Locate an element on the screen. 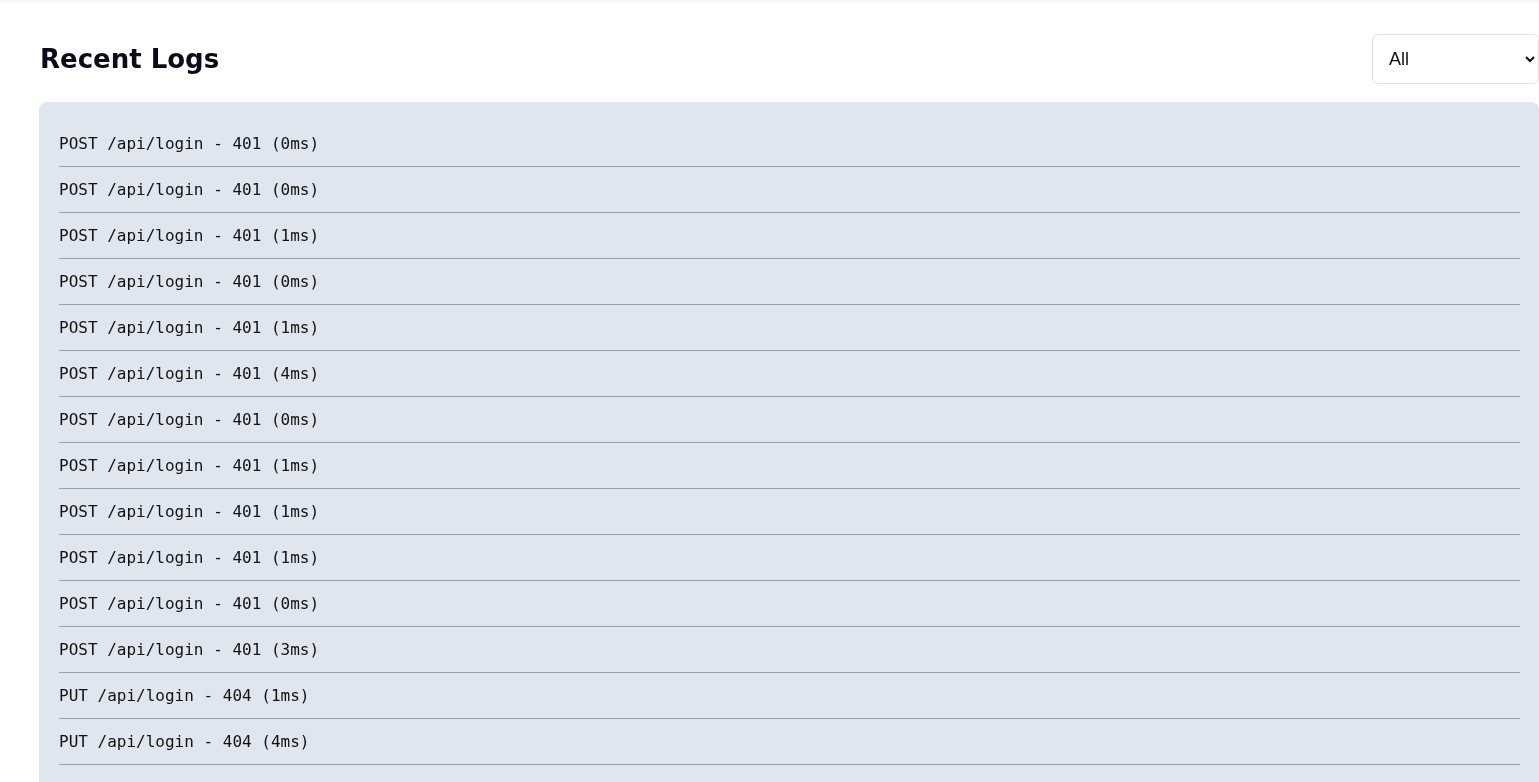 The width and height of the screenshot is (1539, 782). log-entry: PUT /api/login - 404 (1ms) is located at coordinates (184, 695).